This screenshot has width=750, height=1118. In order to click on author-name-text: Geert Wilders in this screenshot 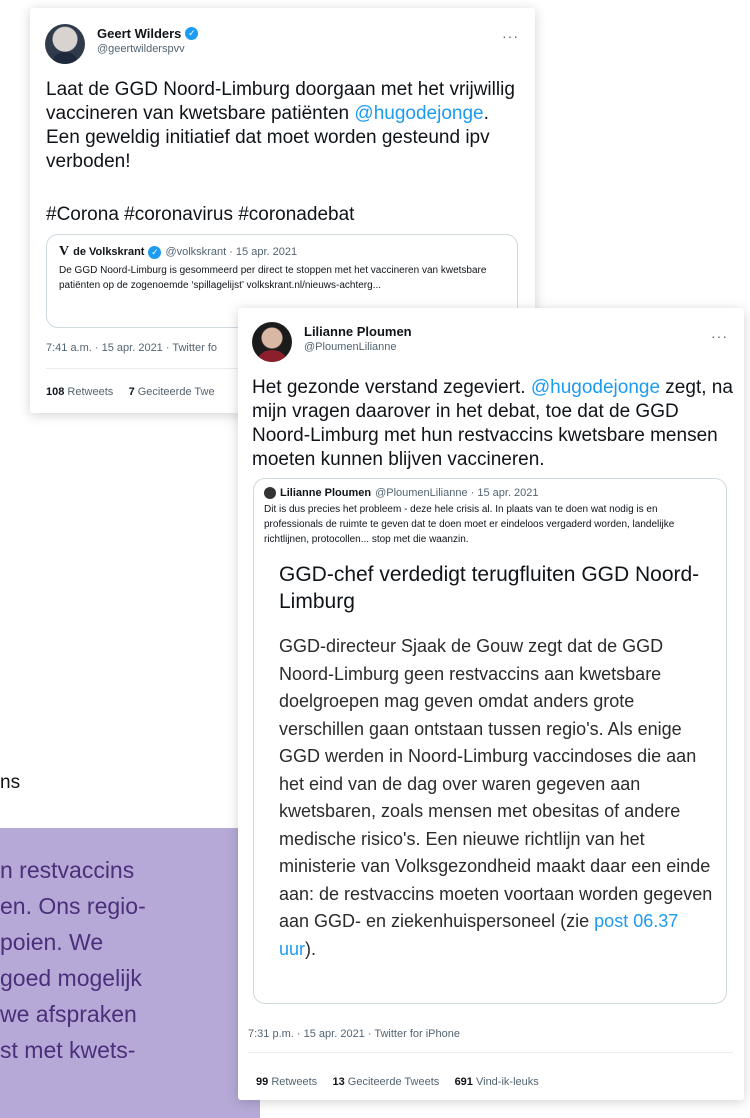, I will do `click(139, 33)`.